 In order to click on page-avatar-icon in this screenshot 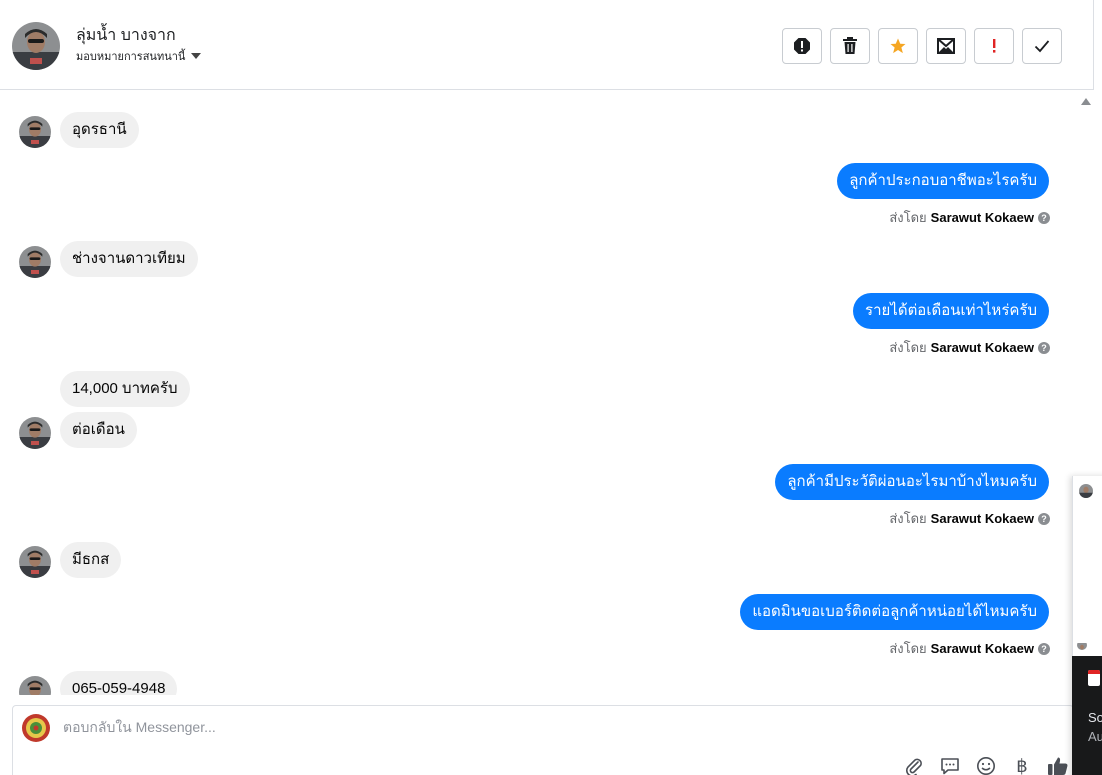, I will do `click(36, 728)`.